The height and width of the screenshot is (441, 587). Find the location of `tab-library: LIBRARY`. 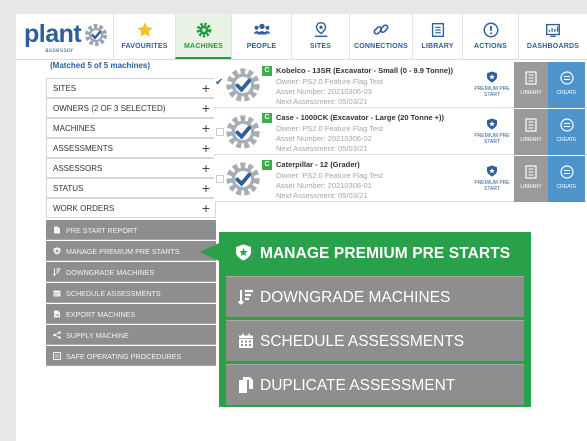

tab-library: LIBRARY is located at coordinates (437, 36).